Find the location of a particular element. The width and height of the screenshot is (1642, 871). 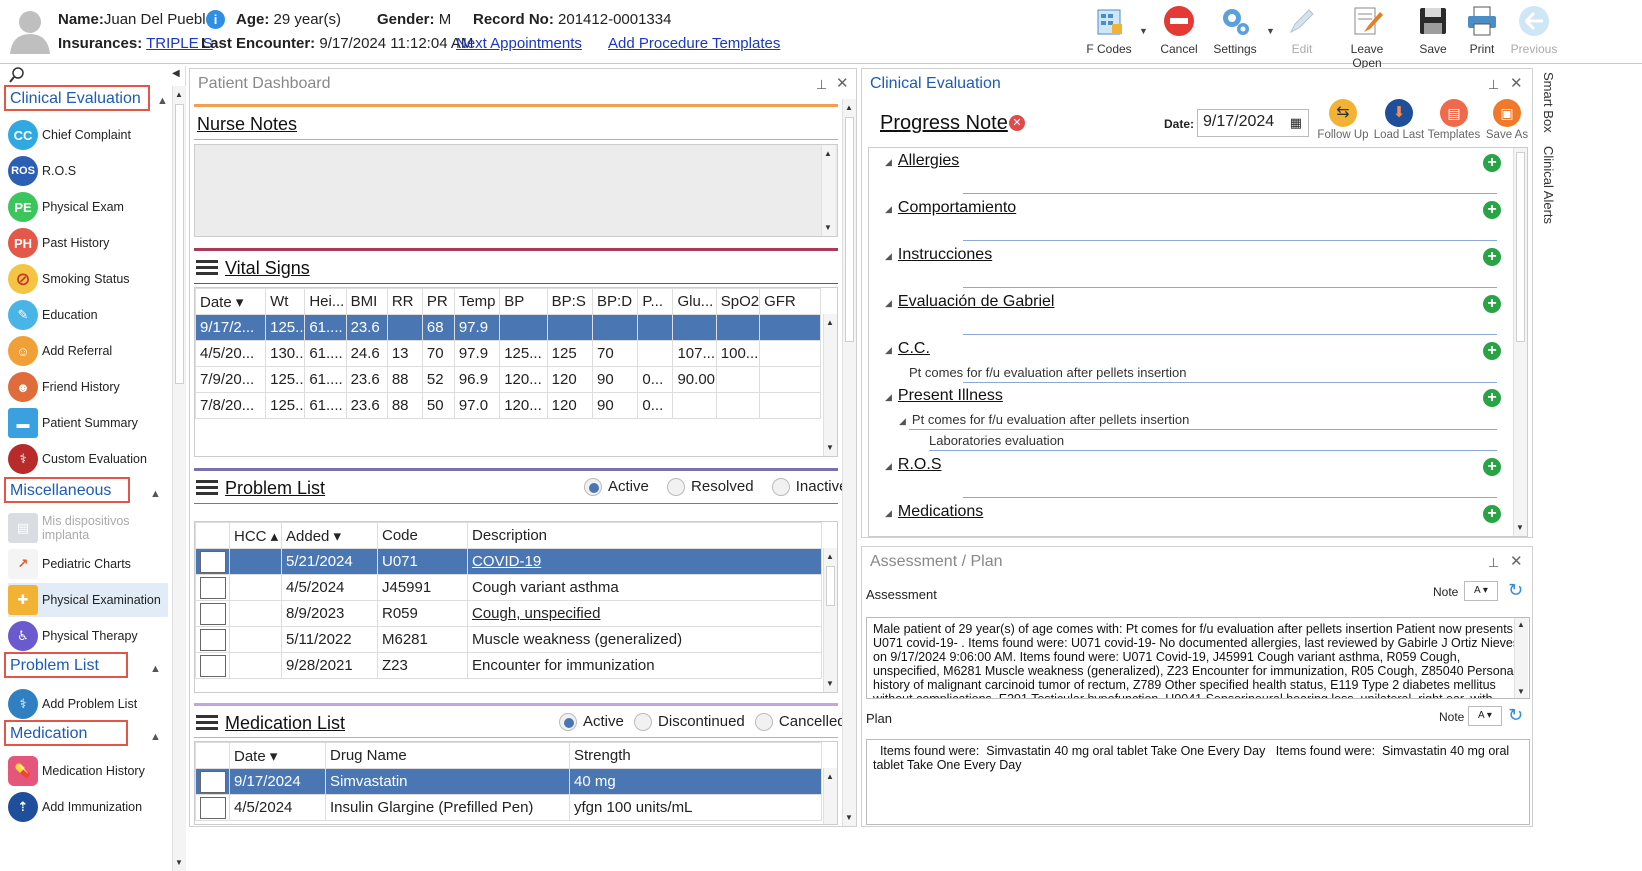

print-button: Print is located at coordinates (1482, 30).